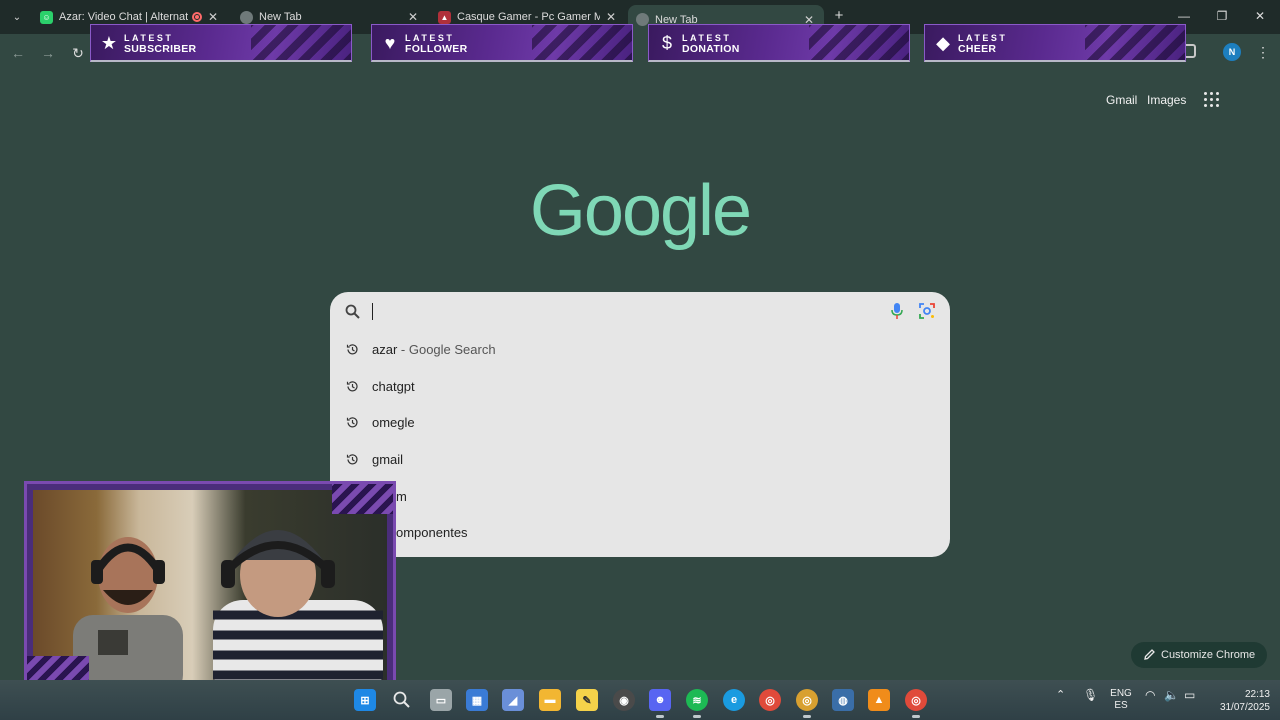  What do you see at coordinates (587, 700) in the screenshot?
I see `sticky-notes-icon: ✎` at bounding box center [587, 700].